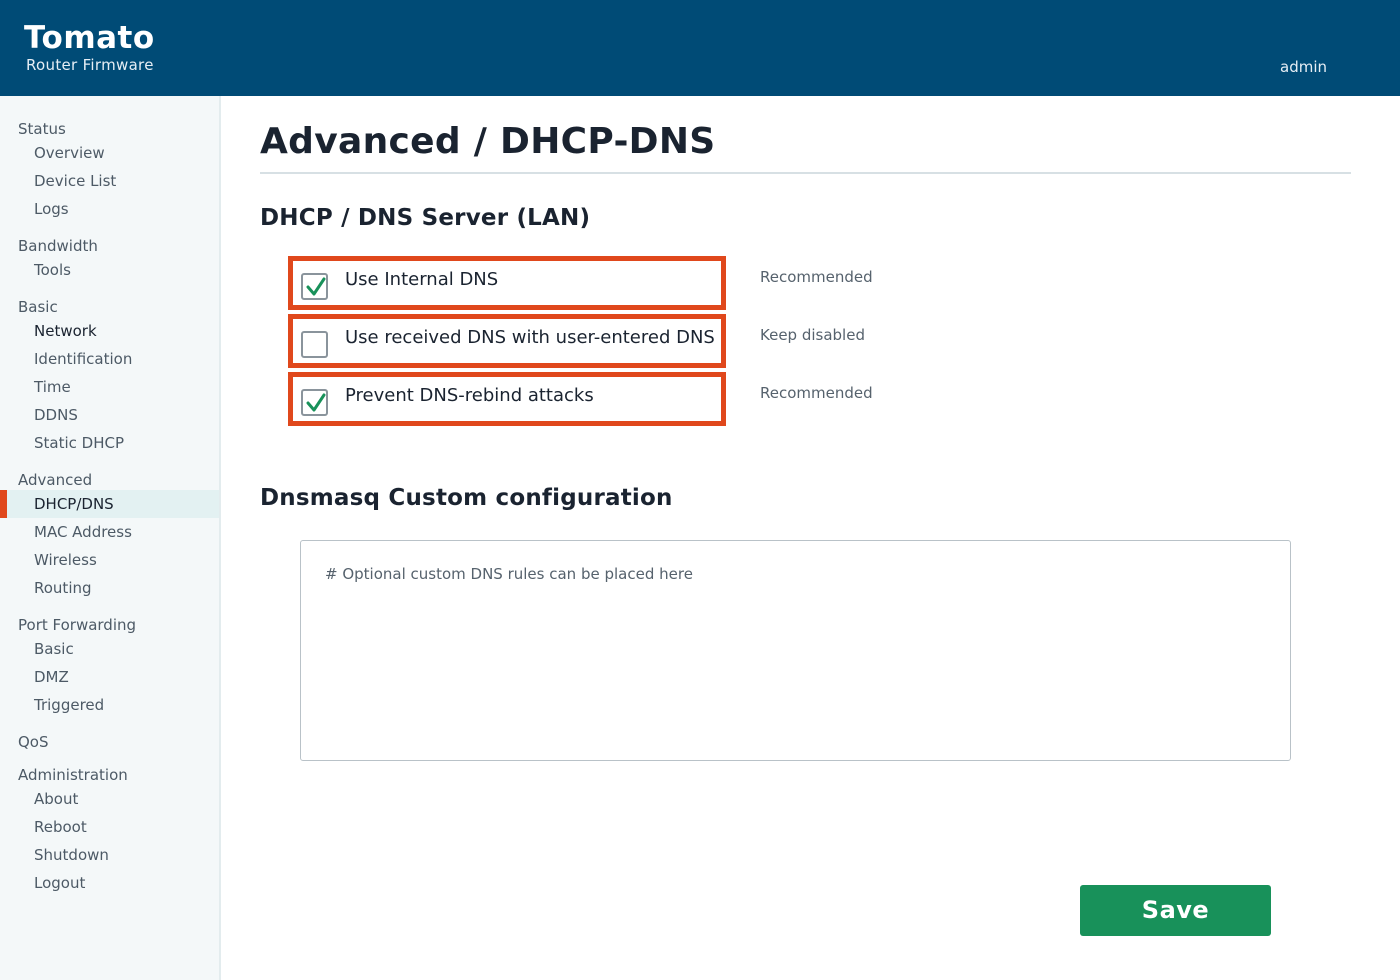 This screenshot has width=1400, height=980. Describe the element at coordinates (109, 387) in the screenshot. I see `sidebar-item-time: Time` at that location.